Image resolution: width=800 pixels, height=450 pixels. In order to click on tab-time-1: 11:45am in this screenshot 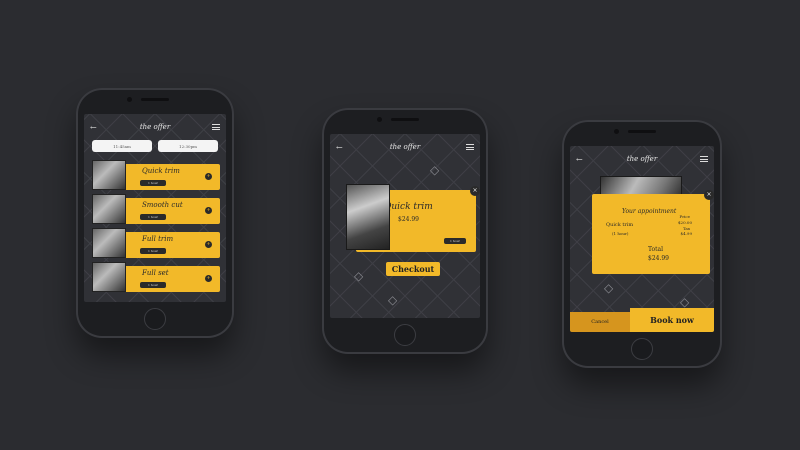, I will do `click(122, 146)`.